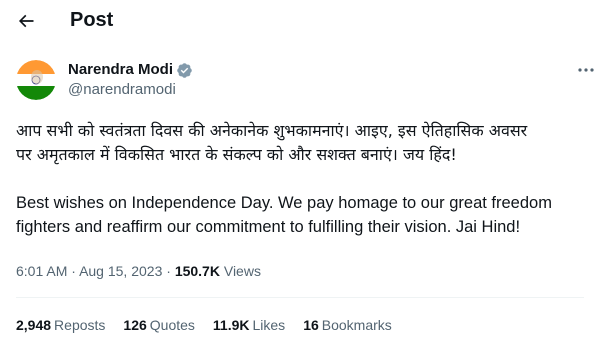 The height and width of the screenshot is (338, 600). I want to click on reposts-label: Reposts, so click(80, 325).